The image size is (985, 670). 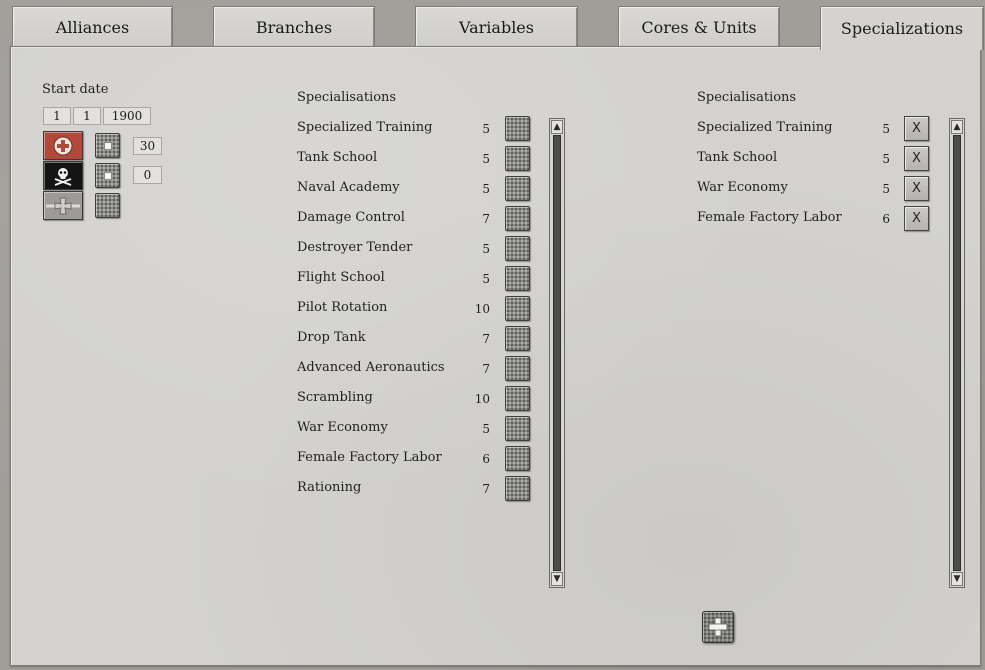 I want to click on selected-specialisation-row: Female Factory Labor 6 X, so click(x=815, y=218).